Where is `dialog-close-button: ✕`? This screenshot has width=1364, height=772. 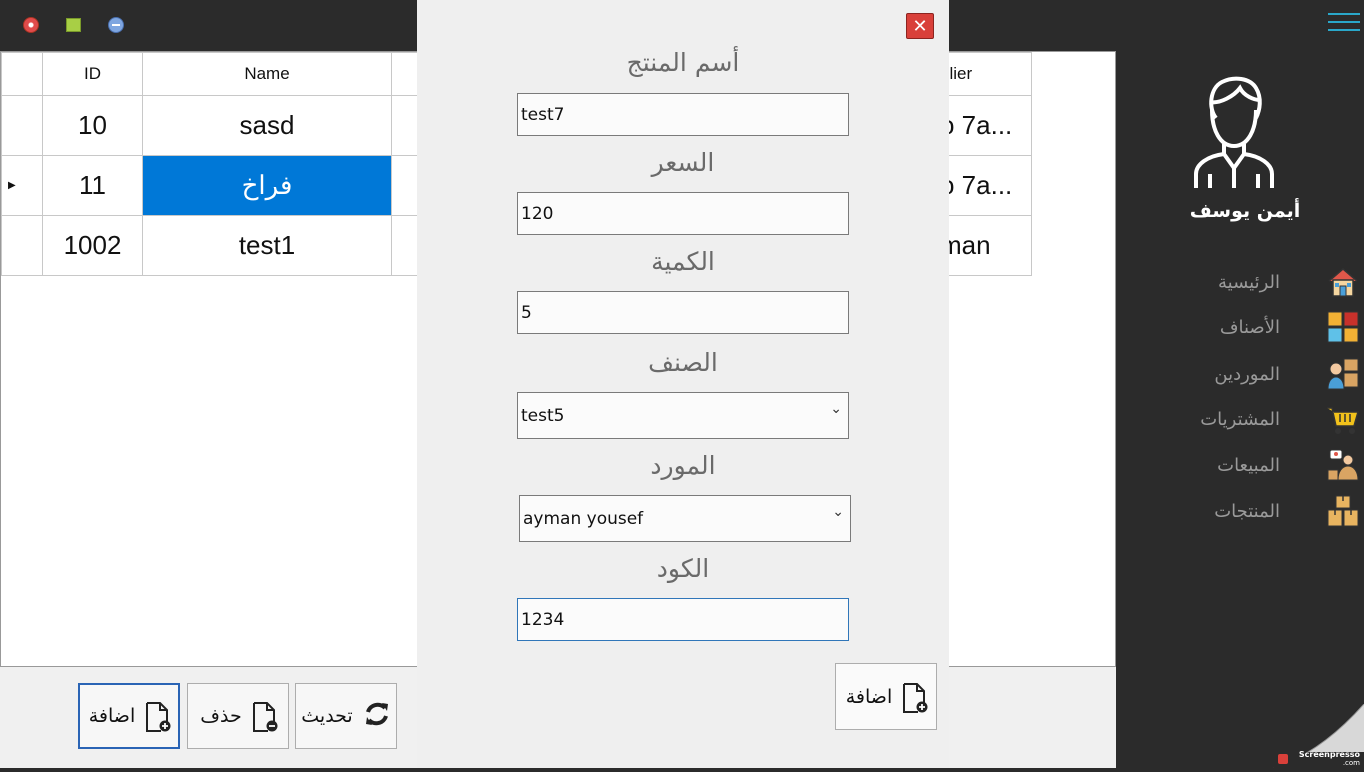
dialog-close-button: ✕ is located at coordinates (920, 26).